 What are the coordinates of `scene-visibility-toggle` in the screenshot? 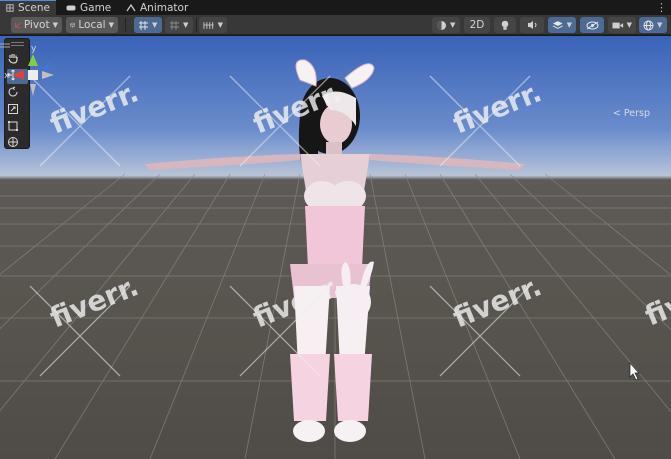 It's located at (592, 25).